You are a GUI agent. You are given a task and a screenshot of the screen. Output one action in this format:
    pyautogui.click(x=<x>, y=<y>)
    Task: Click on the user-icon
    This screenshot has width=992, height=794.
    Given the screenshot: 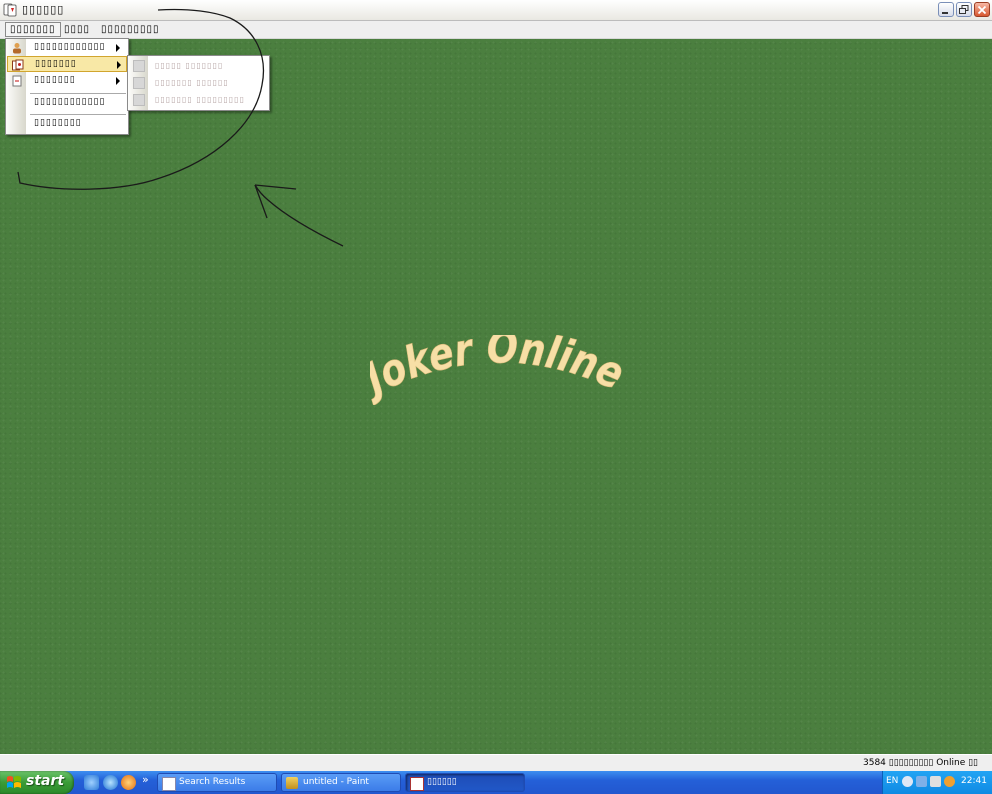 What is the action you would take?
    pyautogui.click(x=17, y=48)
    